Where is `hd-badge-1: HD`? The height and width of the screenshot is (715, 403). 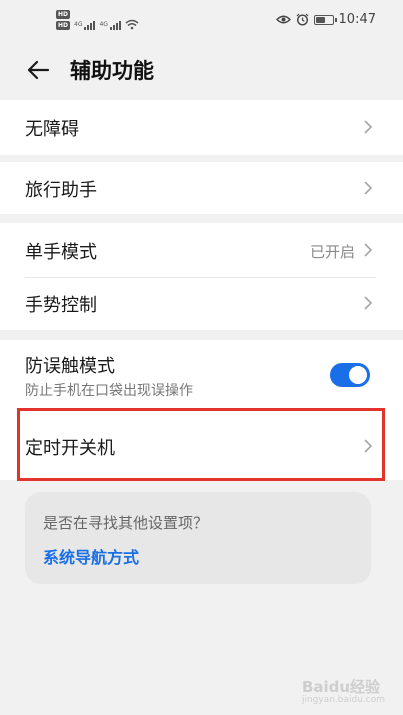
hd-badge-1: HD is located at coordinates (63, 14).